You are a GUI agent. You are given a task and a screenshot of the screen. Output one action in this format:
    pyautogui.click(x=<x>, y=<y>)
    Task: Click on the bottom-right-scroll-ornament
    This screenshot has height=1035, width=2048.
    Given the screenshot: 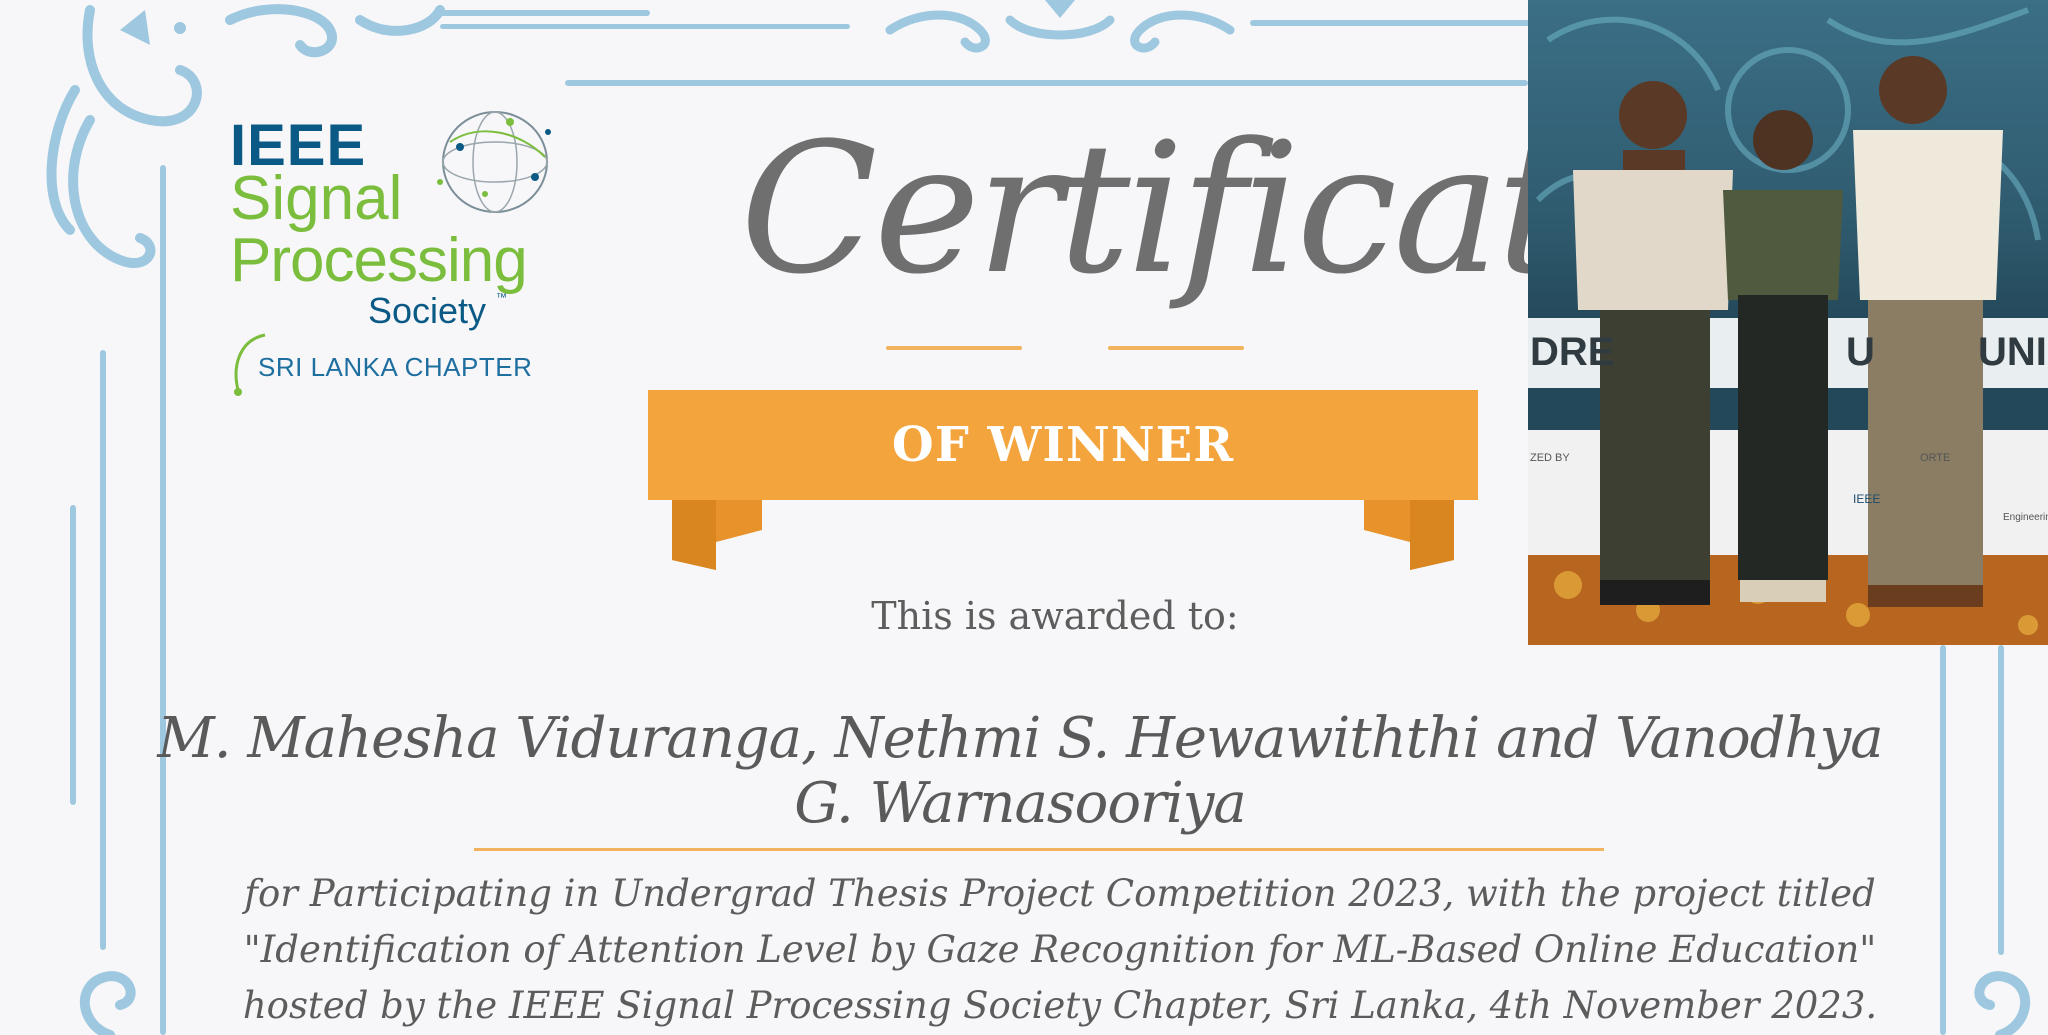 What is the action you would take?
    pyautogui.click(x=2002, y=1003)
    